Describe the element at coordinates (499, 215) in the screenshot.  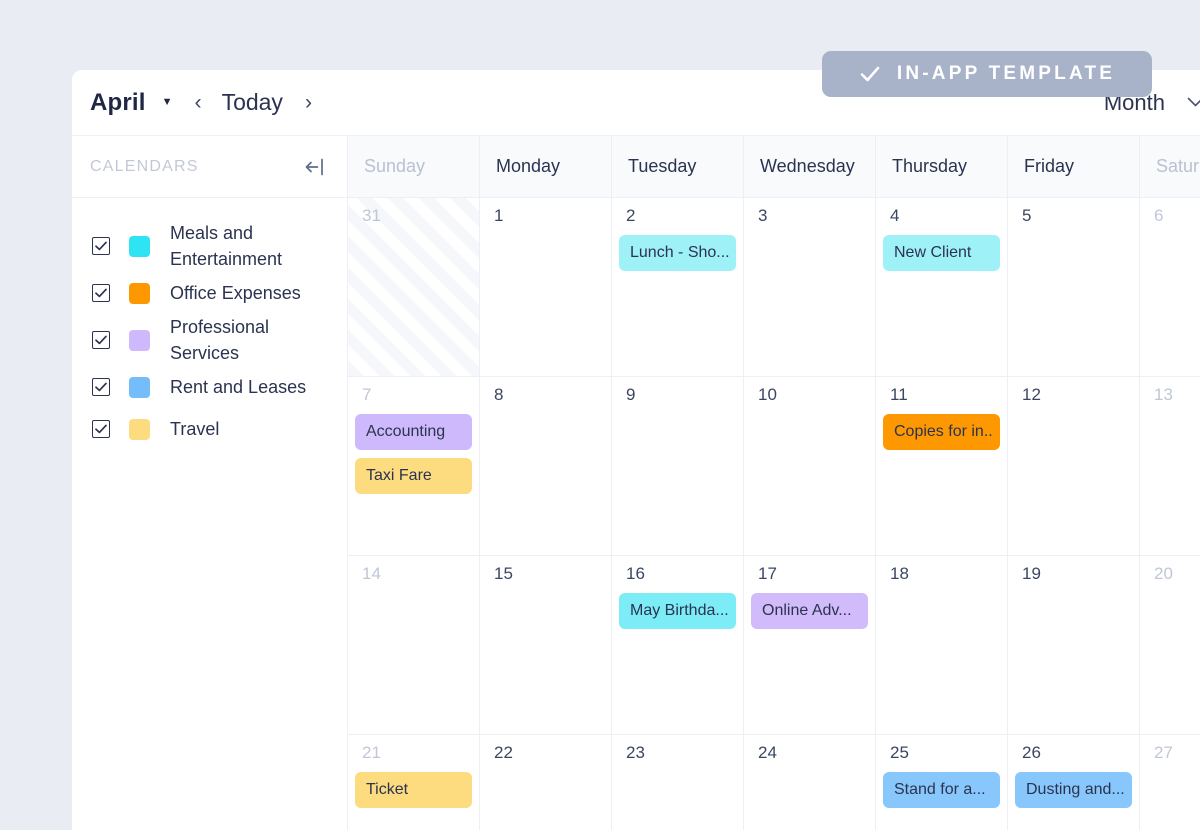
I see `day-number: 1` at that location.